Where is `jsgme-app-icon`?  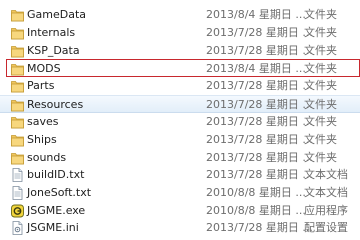
jsgme-app-icon is located at coordinates (17, 211).